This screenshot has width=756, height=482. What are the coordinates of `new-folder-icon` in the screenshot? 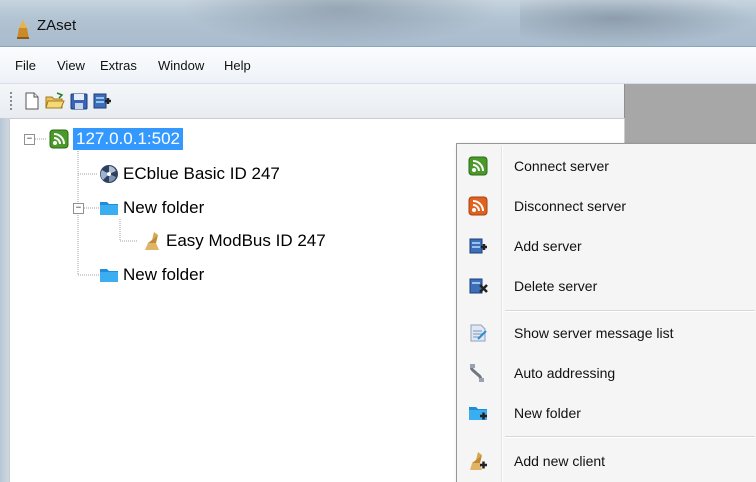 It's located at (478, 413).